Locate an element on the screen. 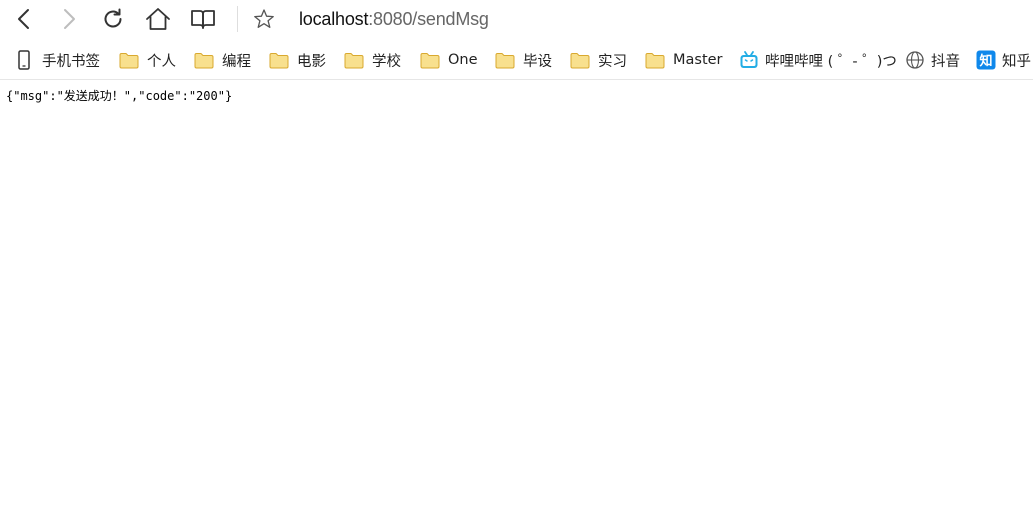 The width and height of the screenshot is (1033, 505). bilibili-icon is located at coordinates (749, 60).